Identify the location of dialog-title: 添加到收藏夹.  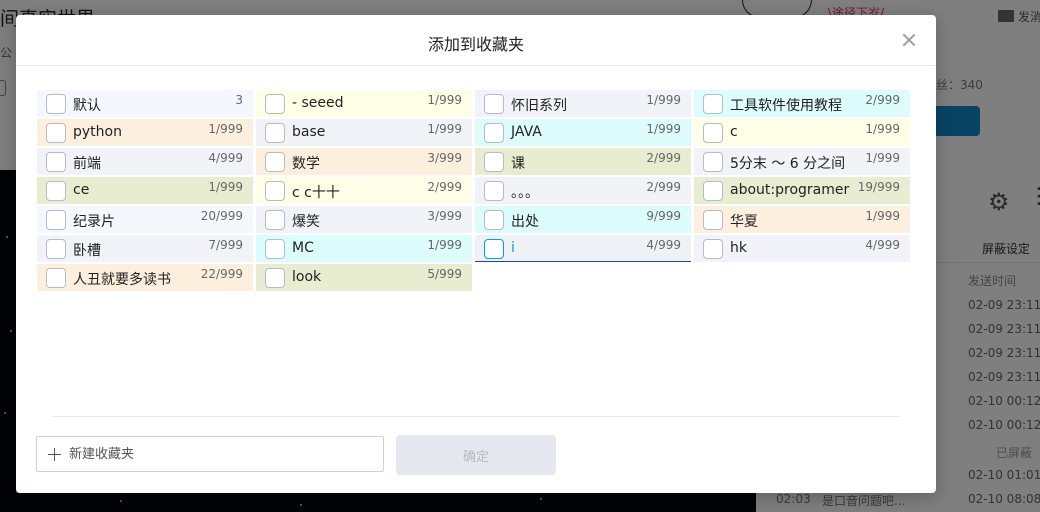
(475, 44).